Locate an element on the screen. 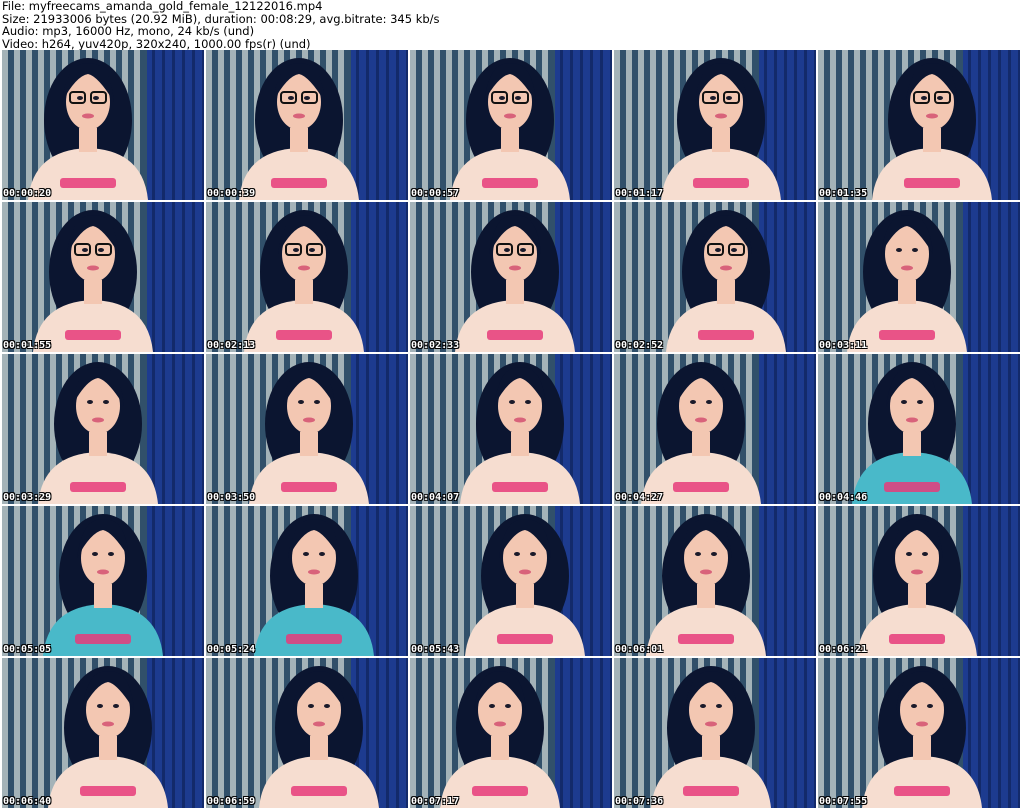 The image size is (1024, 811). video-frame-thumbnail: 00:01:35 is located at coordinates (919, 125).